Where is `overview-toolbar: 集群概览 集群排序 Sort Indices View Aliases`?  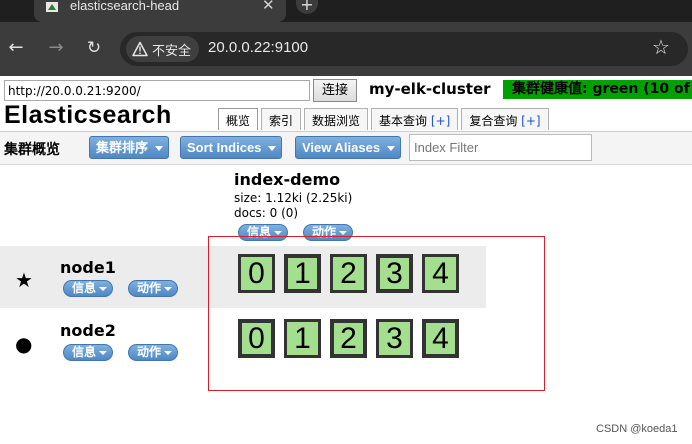
overview-toolbar: 集群概览 集群排序 Sort Indices View Aliases is located at coordinates (346, 148).